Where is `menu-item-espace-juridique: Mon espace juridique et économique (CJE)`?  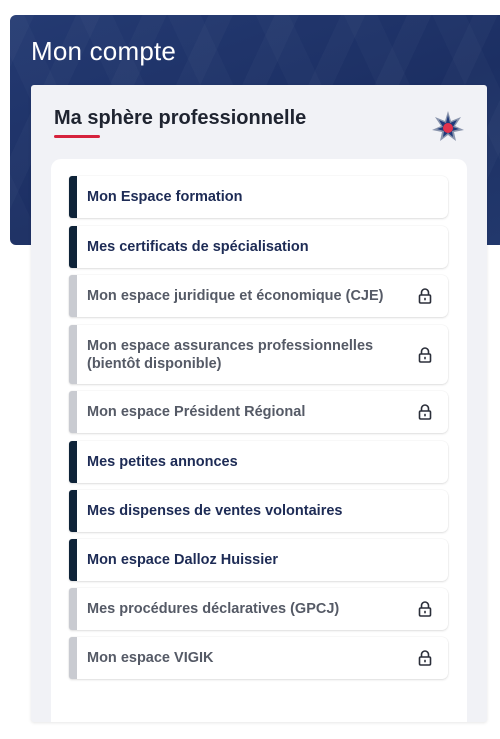 menu-item-espace-juridique: Mon espace juridique et économique (CJE) is located at coordinates (258, 296).